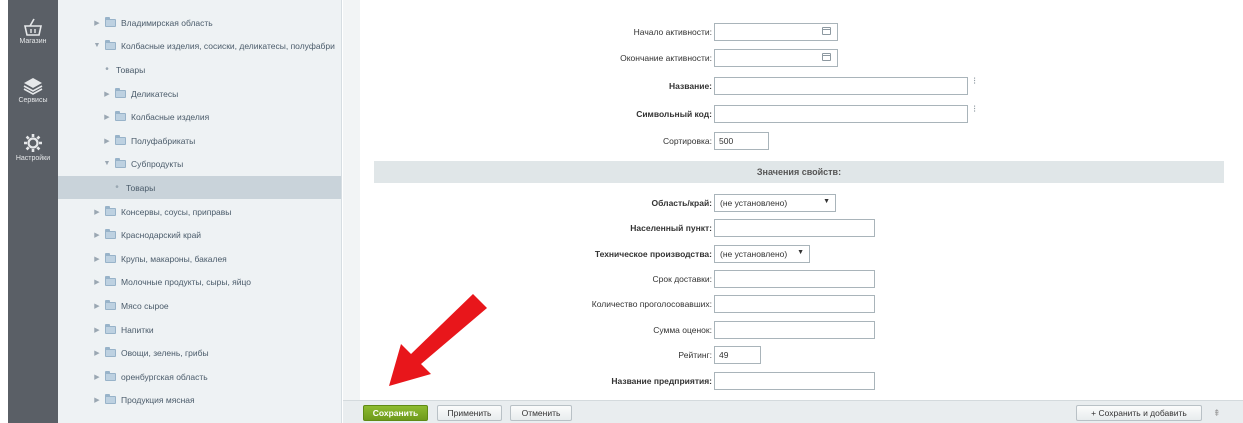 The height and width of the screenshot is (423, 1243). What do you see at coordinates (682, 330) in the screenshot?
I see `field-label: Сумма оценок:` at bounding box center [682, 330].